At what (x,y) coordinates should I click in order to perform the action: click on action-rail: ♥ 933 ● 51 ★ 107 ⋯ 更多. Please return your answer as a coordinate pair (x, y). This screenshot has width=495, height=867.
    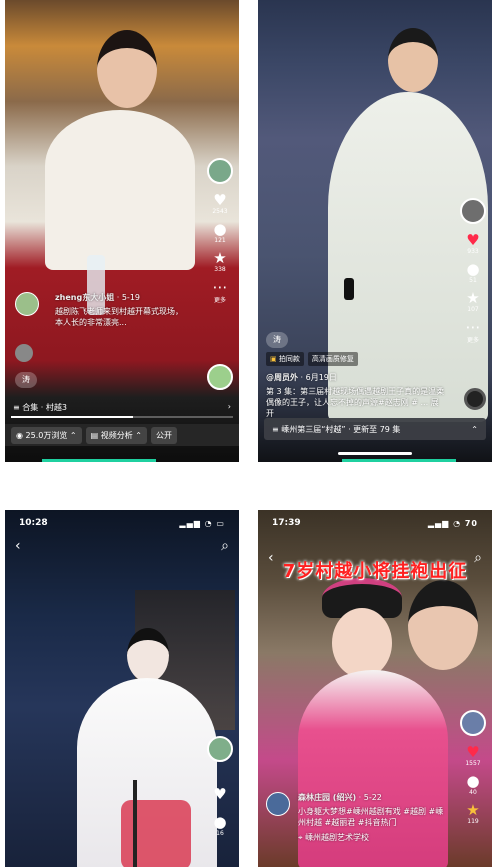
    Looking at the image, I should click on (473, 274).